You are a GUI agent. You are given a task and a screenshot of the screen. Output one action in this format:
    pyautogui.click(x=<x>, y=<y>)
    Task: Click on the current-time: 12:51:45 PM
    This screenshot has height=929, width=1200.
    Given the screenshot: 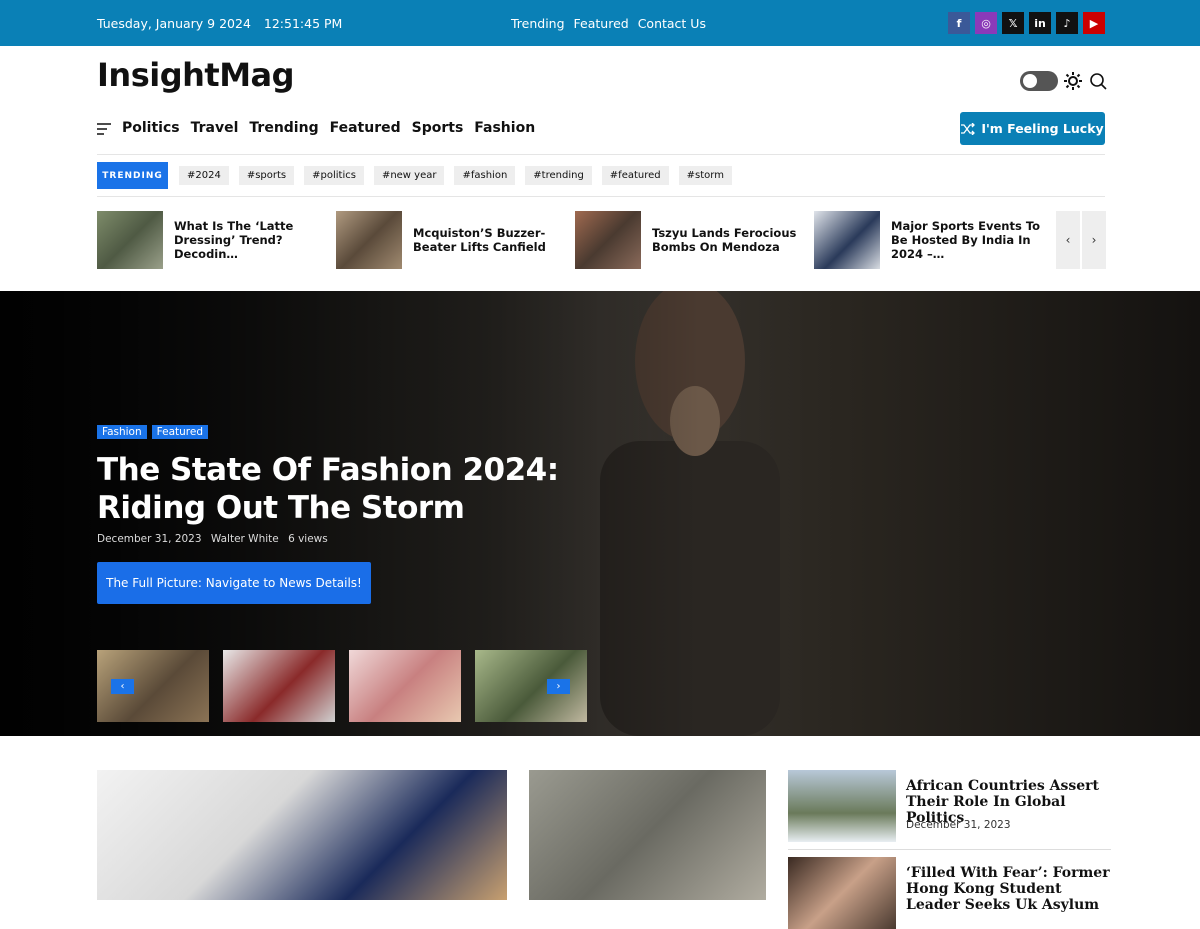 What is the action you would take?
    pyautogui.click(x=303, y=23)
    